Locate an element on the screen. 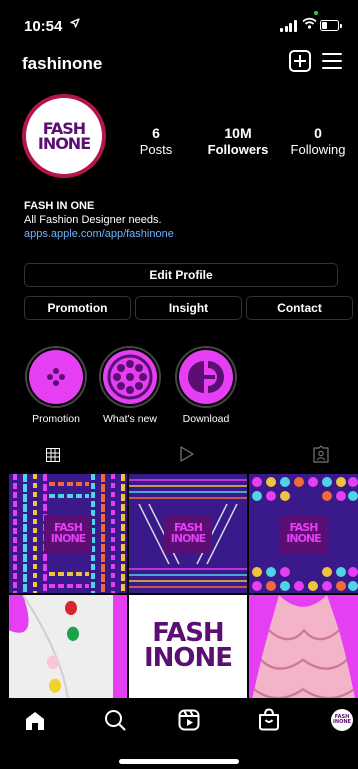 Image resolution: width=358 pixels, height=769 pixels. avatar: FASH INONE is located at coordinates (64, 136).